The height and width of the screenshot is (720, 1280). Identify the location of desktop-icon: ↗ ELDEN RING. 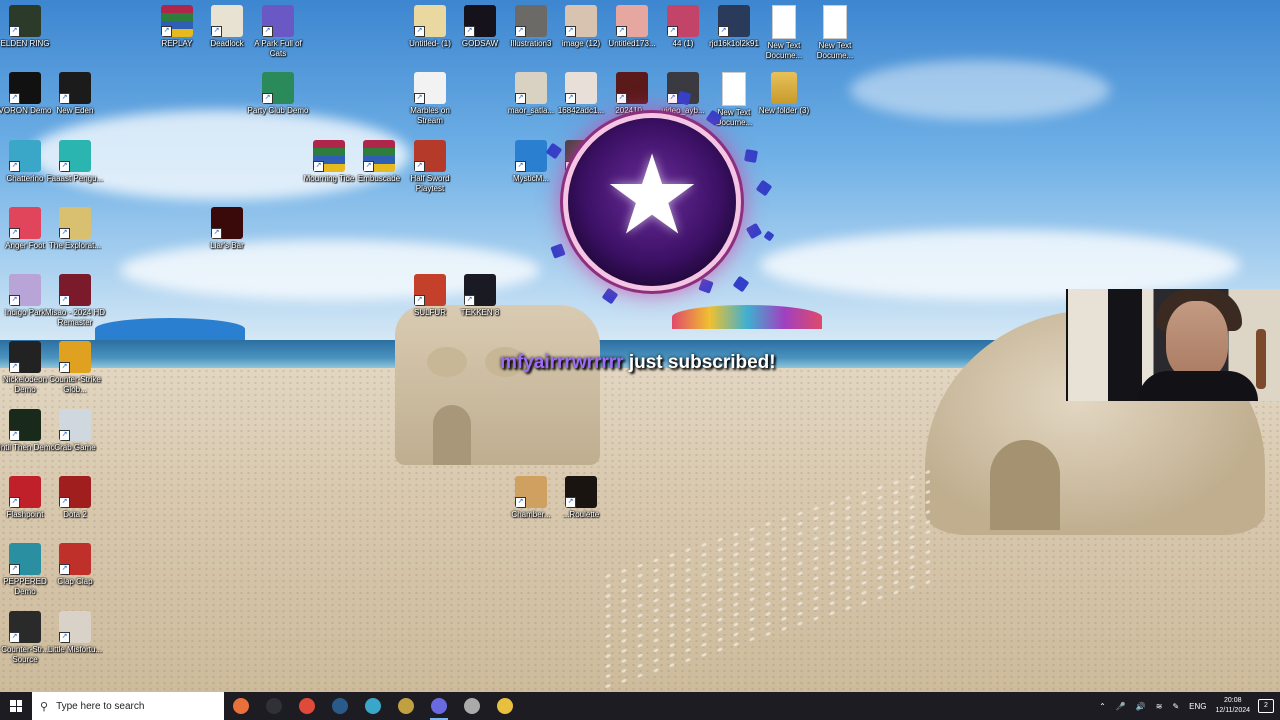
(28, 27).